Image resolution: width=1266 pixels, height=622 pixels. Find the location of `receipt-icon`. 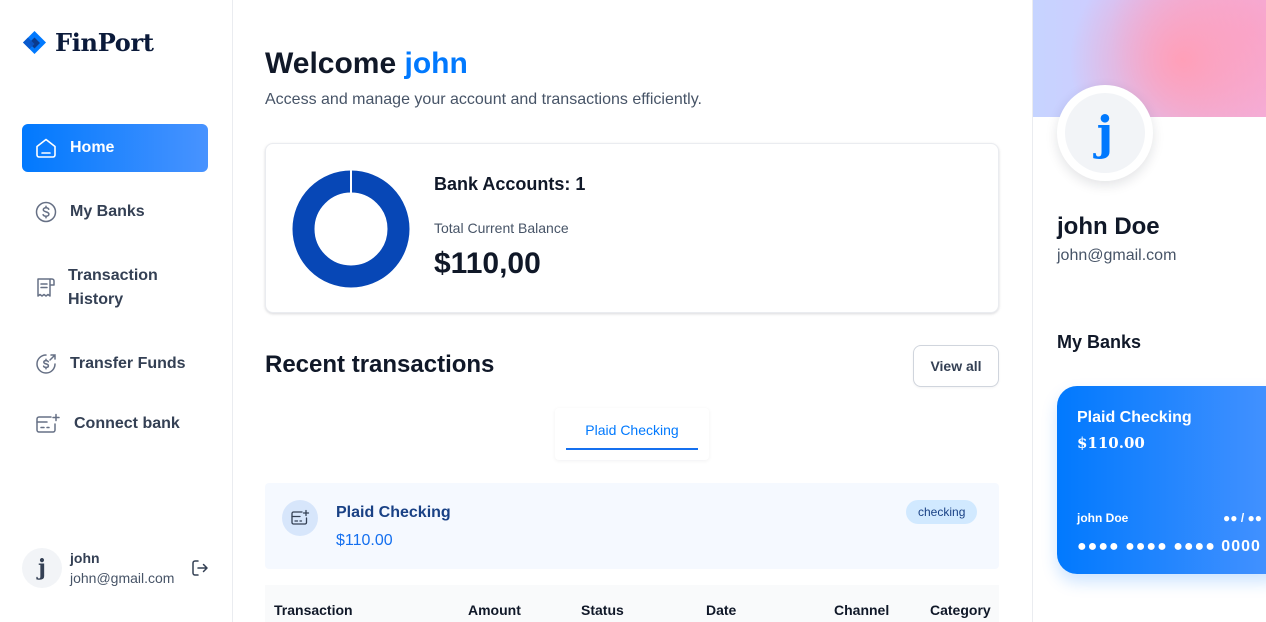

receipt-icon is located at coordinates (46, 287).